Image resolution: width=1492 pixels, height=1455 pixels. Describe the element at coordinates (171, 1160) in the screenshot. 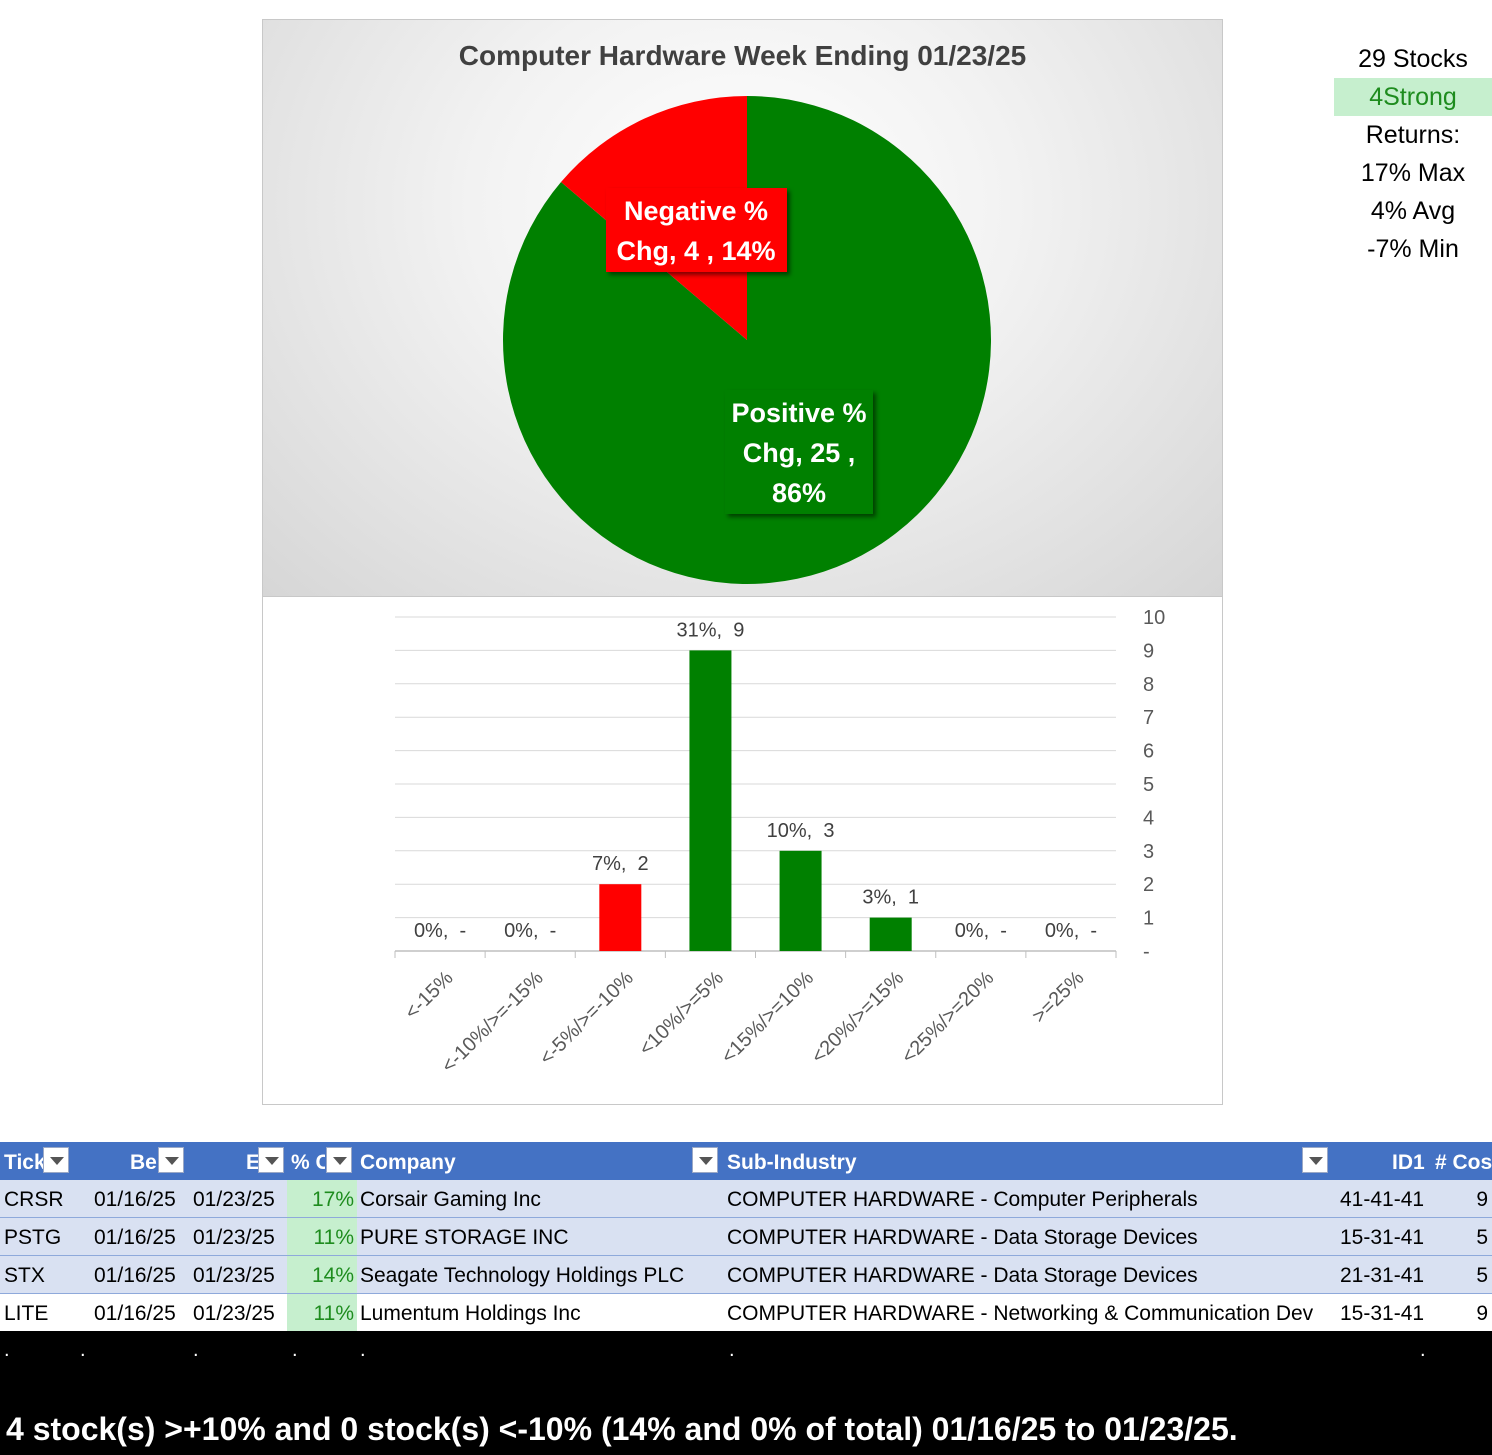

I see `begin-filter-button` at that location.